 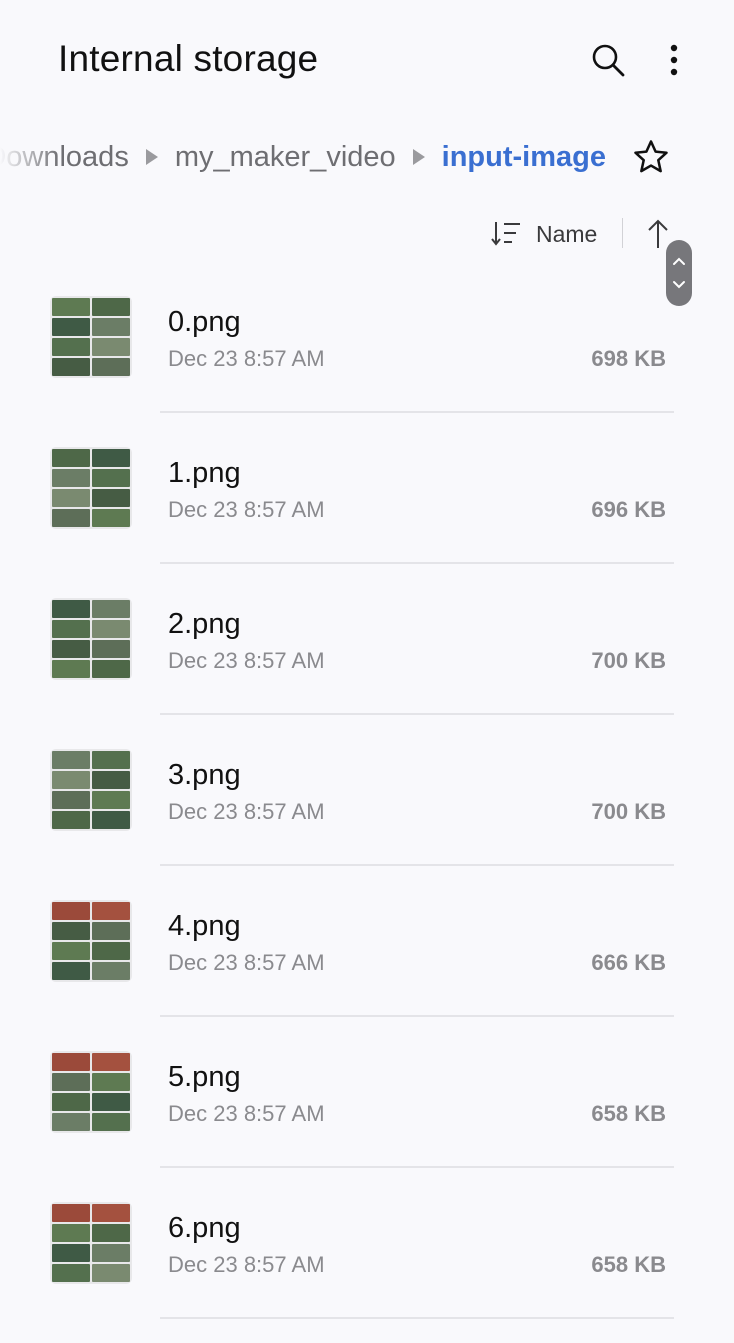 I want to click on breadcrumb-item-input-image: input-image, so click(x=524, y=157).